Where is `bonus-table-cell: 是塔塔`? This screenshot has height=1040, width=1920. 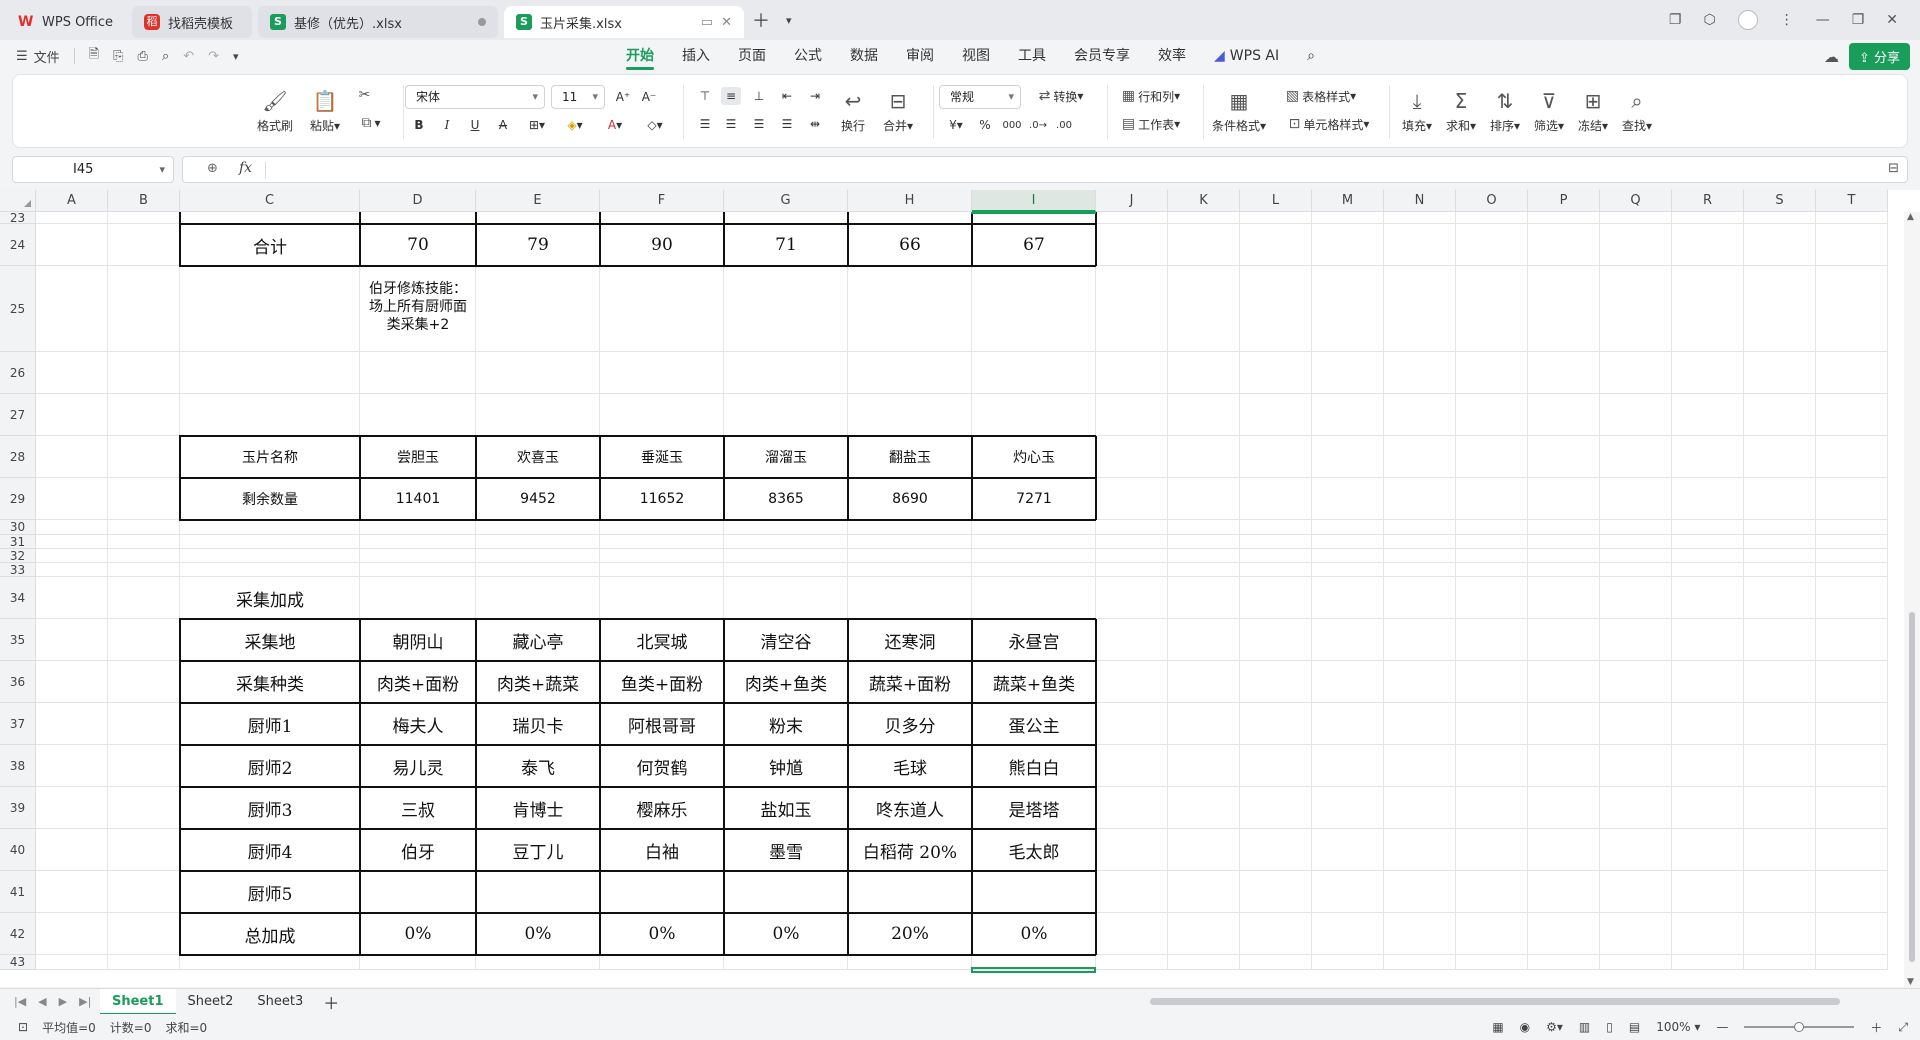
bonus-table-cell: 是塔塔 is located at coordinates (1034, 808).